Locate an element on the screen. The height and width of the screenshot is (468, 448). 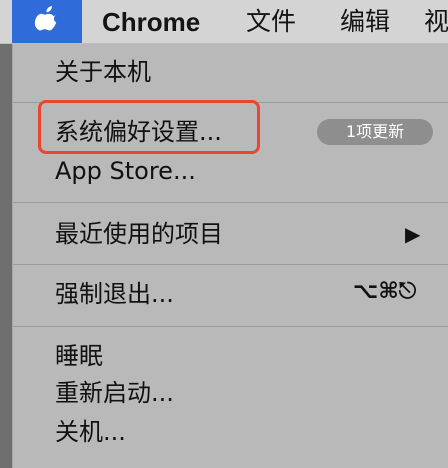
menu-item-recent-items: 最近使用的项目 is located at coordinates (139, 234).